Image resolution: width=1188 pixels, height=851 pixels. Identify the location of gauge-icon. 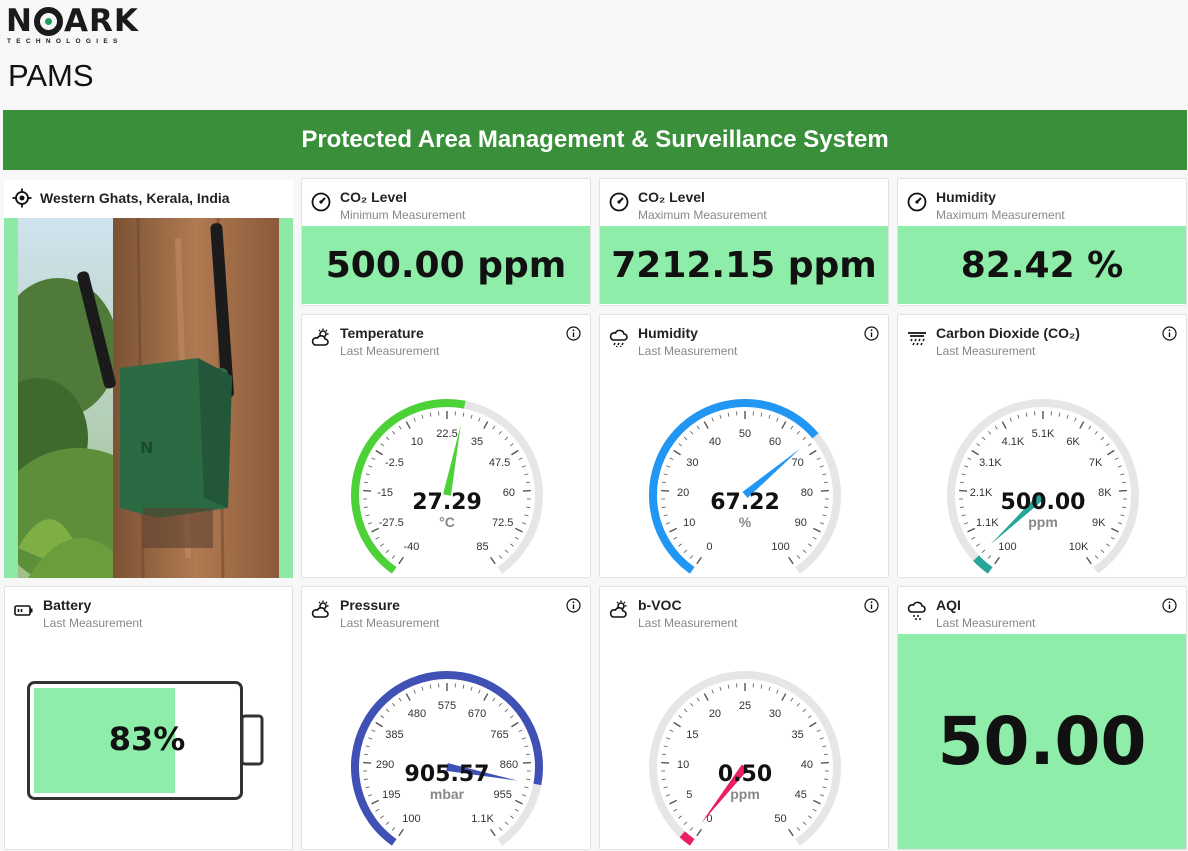
(321, 202).